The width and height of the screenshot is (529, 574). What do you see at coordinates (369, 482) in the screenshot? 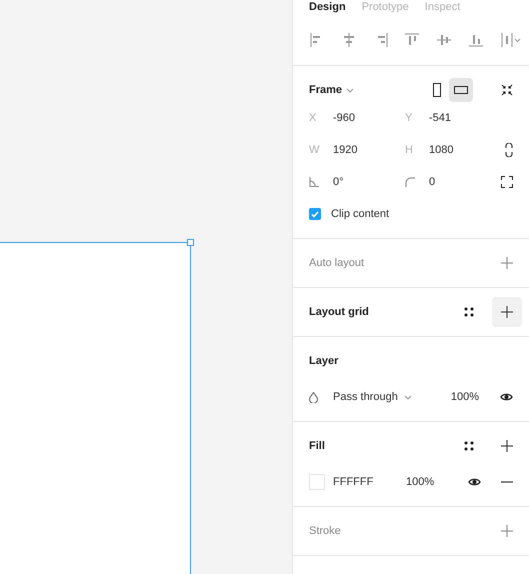
I see `hex-field: FFFFFF` at bounding box center [369, 482].